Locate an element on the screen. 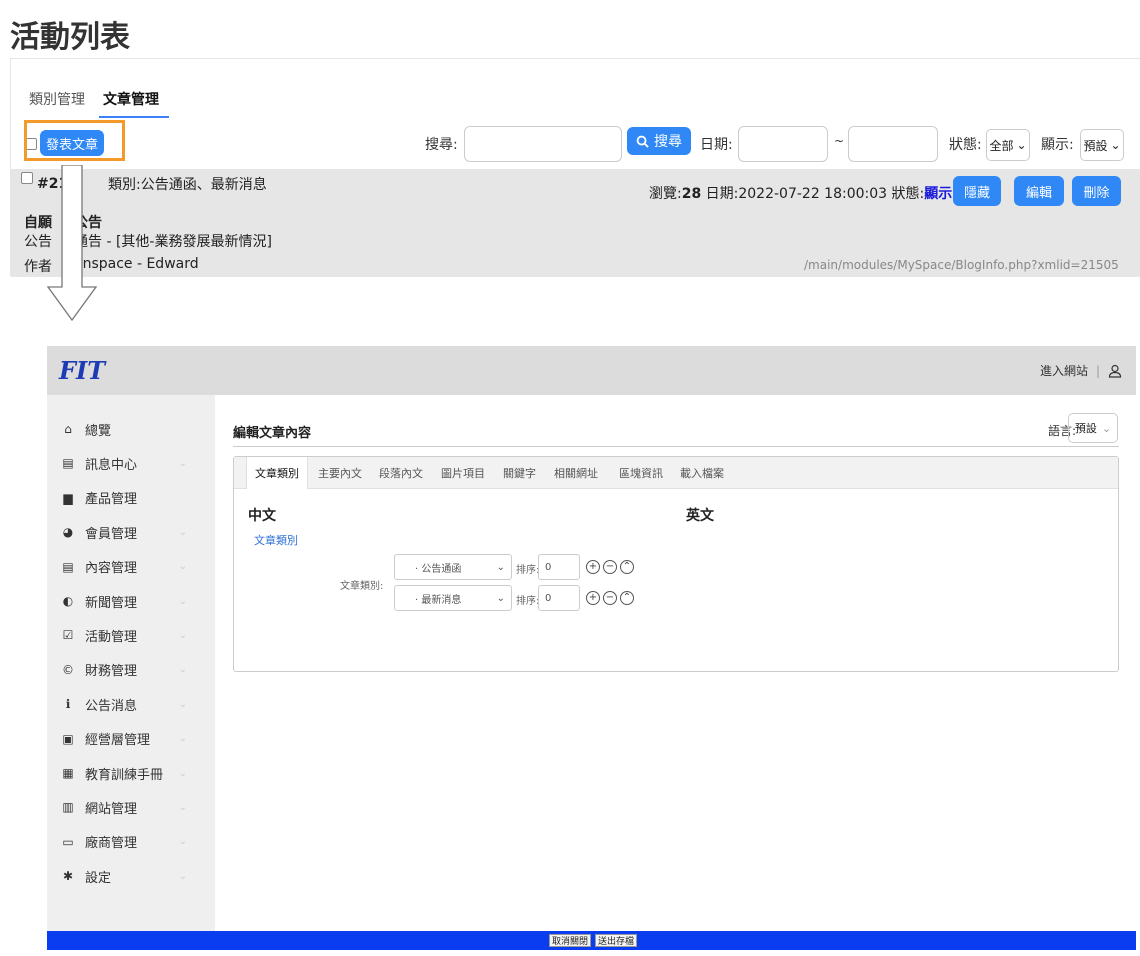 The width and height of the screenshot is (1140, 956). category-select-2-value: · 最新消息 is located at coordinates (438, 600).